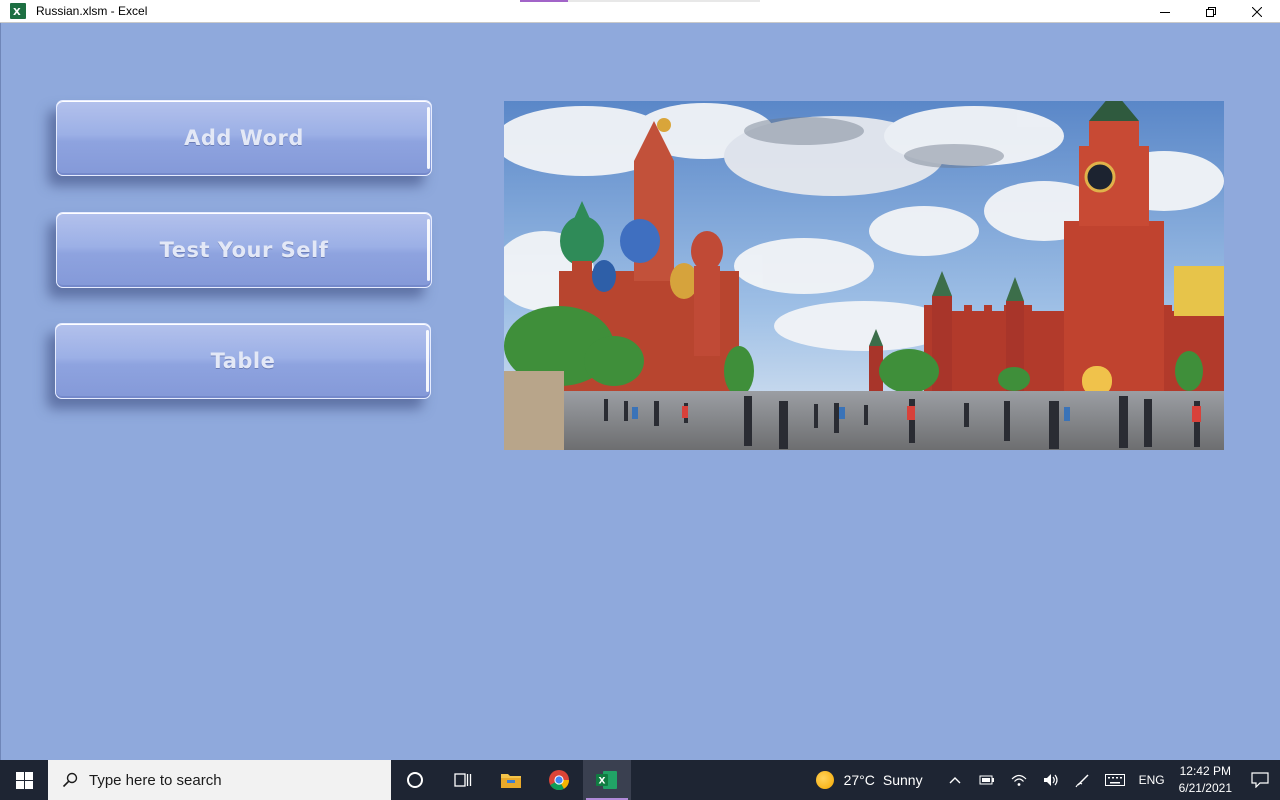  Describe the element at coordinates (1019, 780) in the screenshot. I see `wifi-icon` at that location.